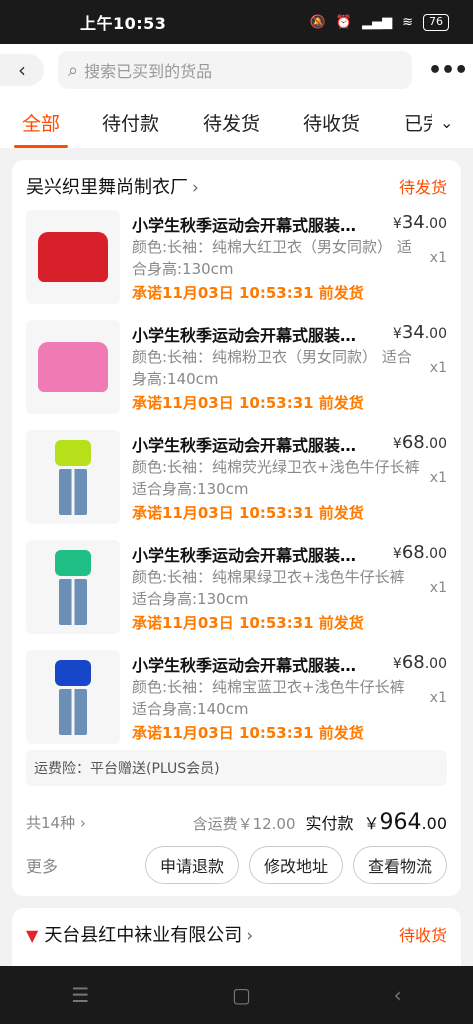  I want to click on shop-logo-icon: ▼, so click(32, 935).